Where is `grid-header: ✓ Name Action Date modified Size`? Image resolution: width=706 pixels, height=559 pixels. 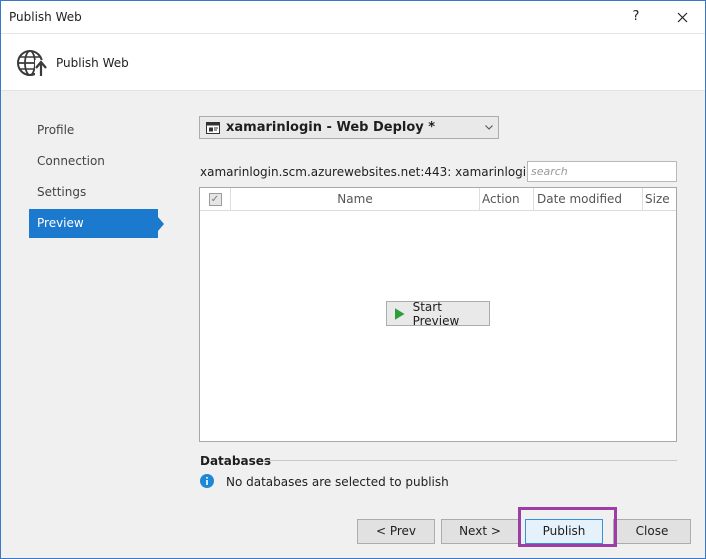 grid-header: ✓ Name Action Date modified Size is located at coordinates (438, 199).